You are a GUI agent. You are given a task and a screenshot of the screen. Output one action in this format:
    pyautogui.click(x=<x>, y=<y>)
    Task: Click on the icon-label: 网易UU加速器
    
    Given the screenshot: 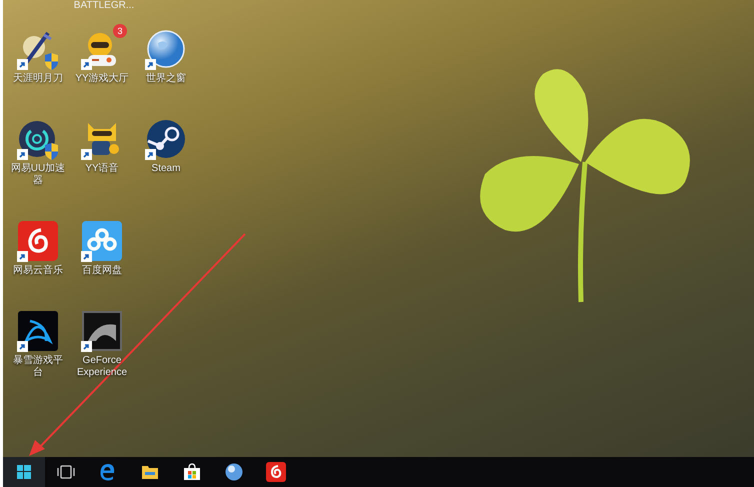 What is the action you would take?
    pyautogui.click(x=38, y=175)
    